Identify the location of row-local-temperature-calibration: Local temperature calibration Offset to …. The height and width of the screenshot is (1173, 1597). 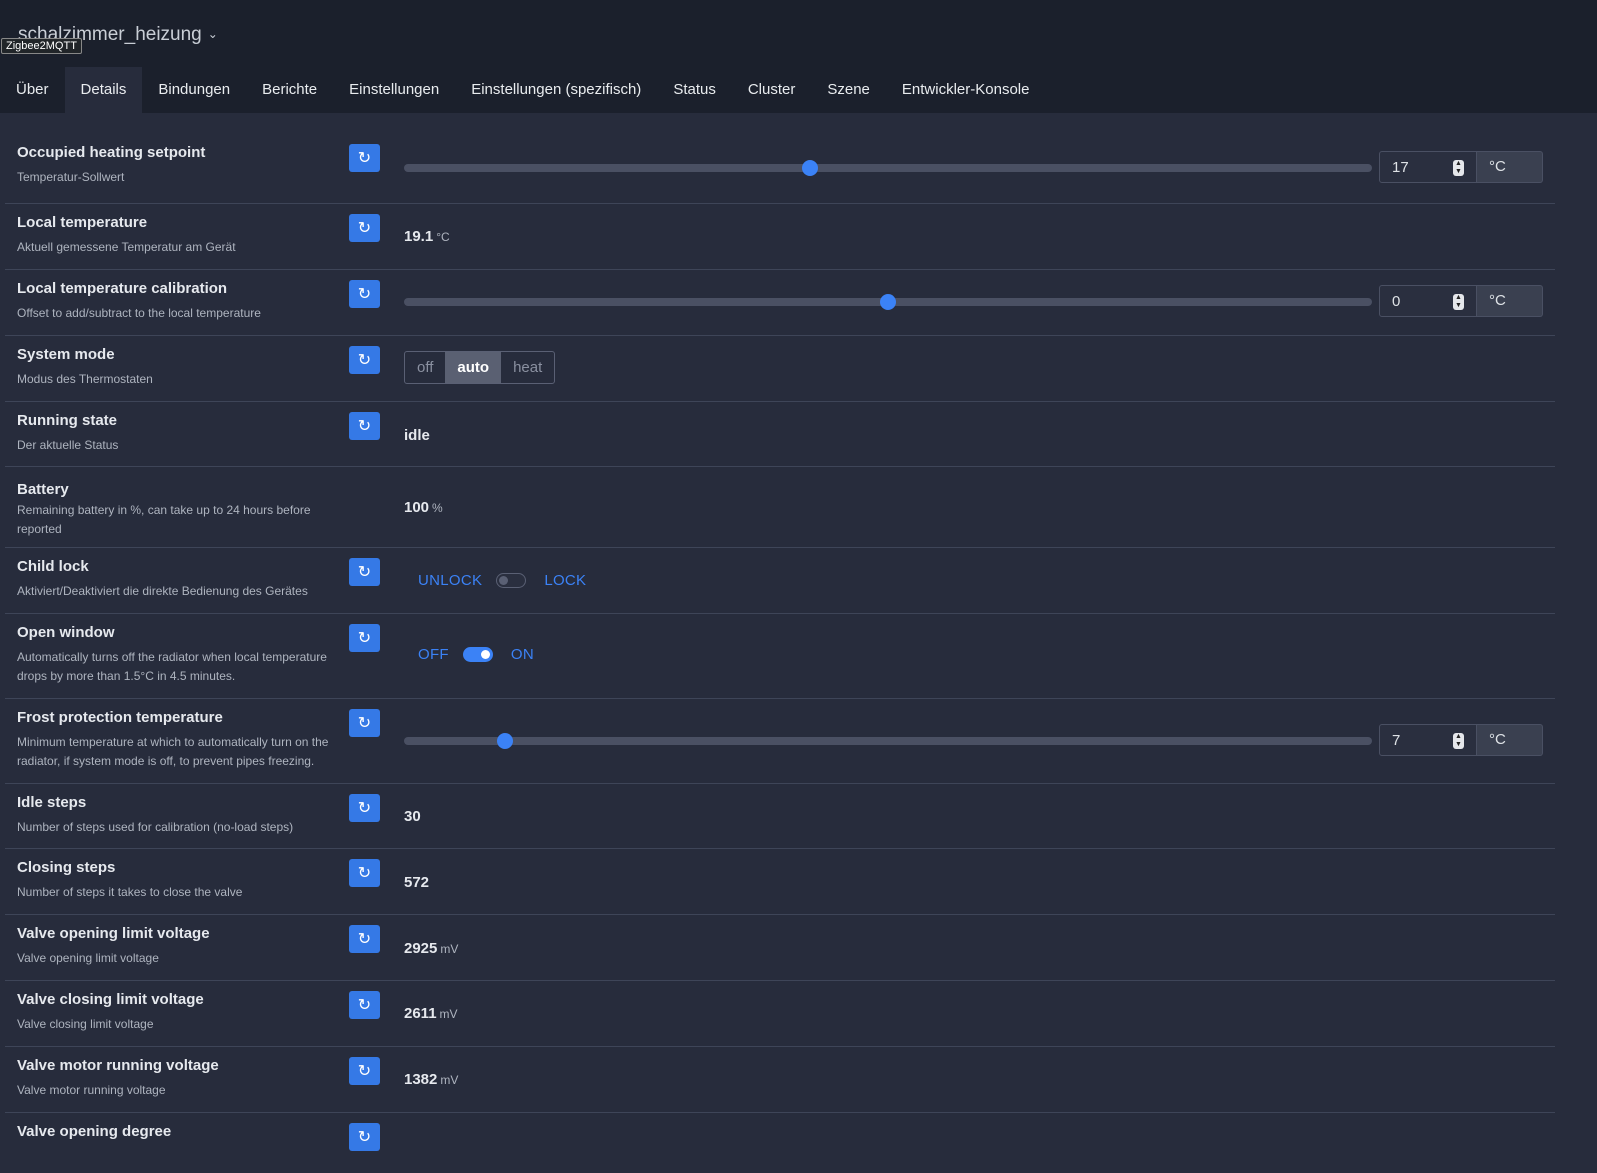
(780, 303).